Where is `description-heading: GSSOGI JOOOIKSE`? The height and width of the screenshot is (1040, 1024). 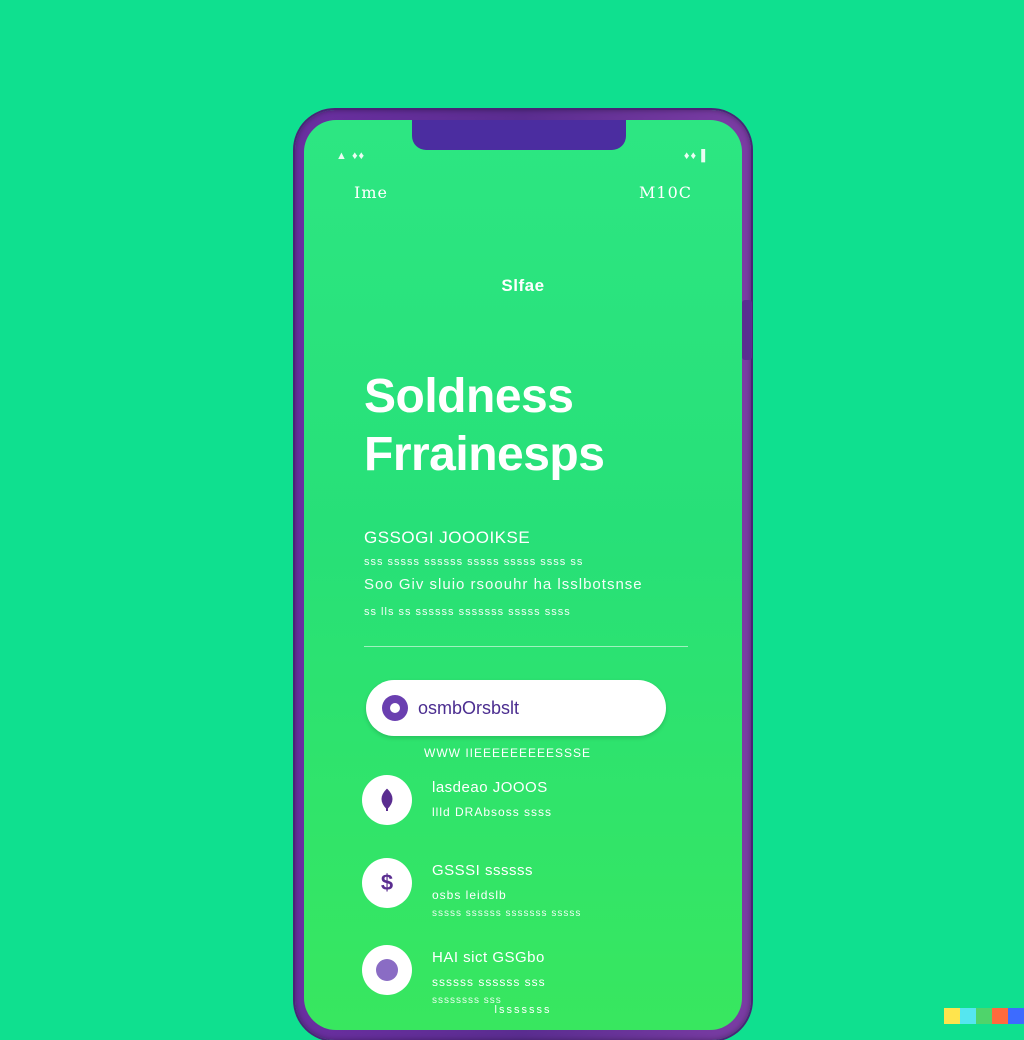
description-heading: GSSOGI JOOOIKSE is located at coordinates (447, 537).